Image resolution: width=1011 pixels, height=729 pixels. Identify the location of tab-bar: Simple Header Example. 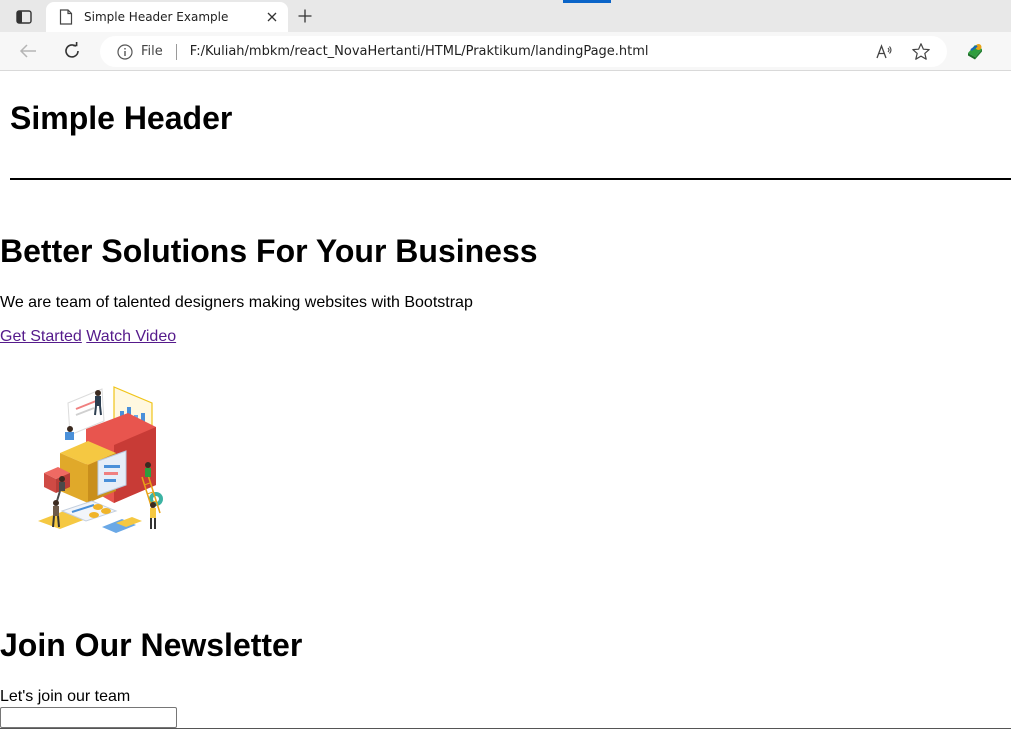
(505, 16).